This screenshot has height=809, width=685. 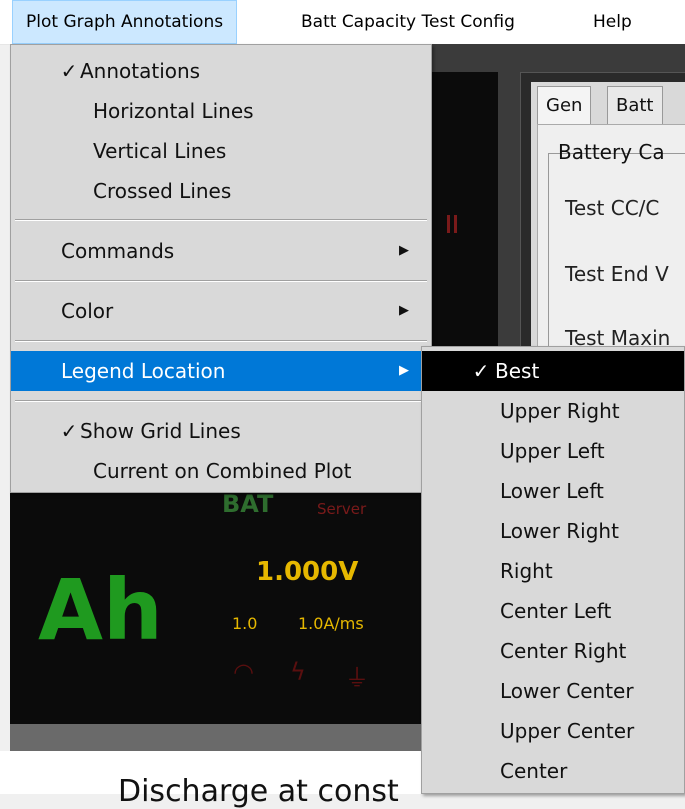 What do you see at coordinates (331, 623) in the screenshot?
I see `value-b: 1.0A/ms` at bounding box center [331, 623].